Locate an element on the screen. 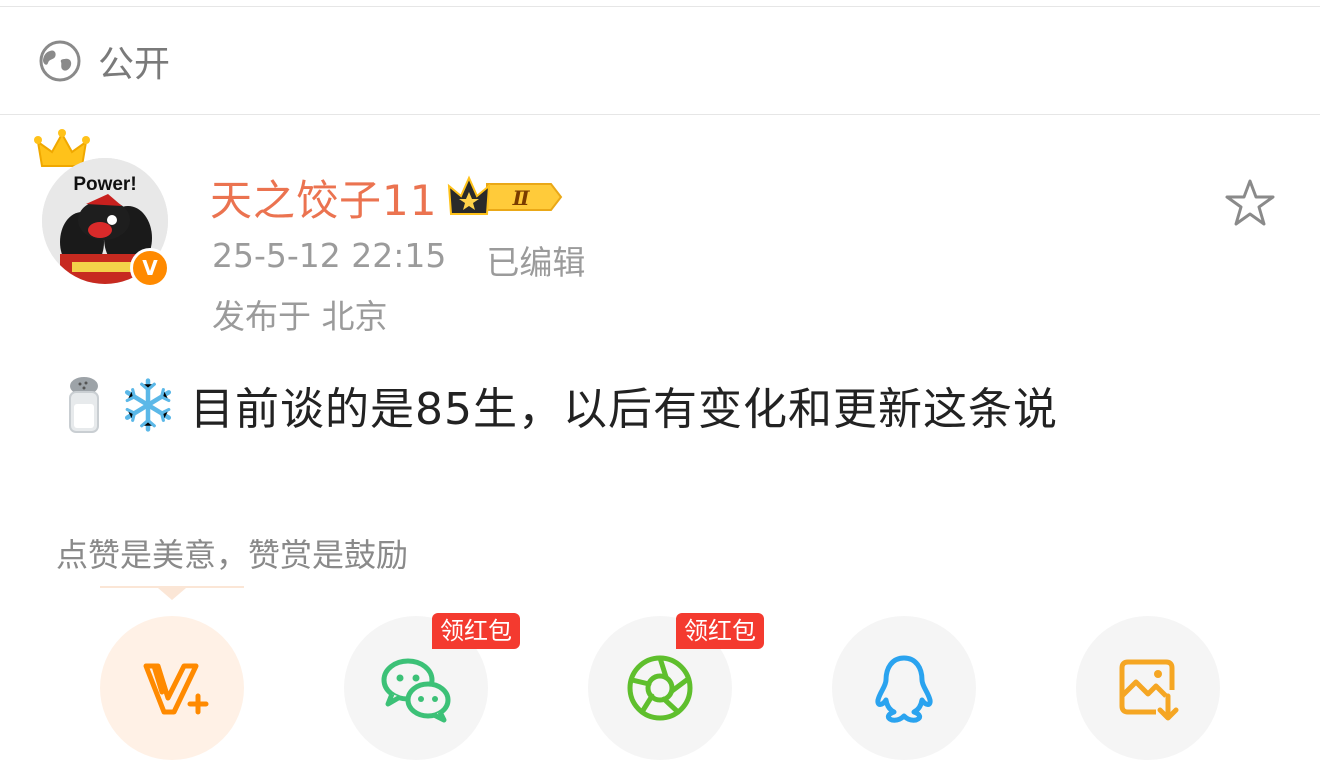 The image size is (1320, 771). share-vplus-button is located at coordinates (172, 688).